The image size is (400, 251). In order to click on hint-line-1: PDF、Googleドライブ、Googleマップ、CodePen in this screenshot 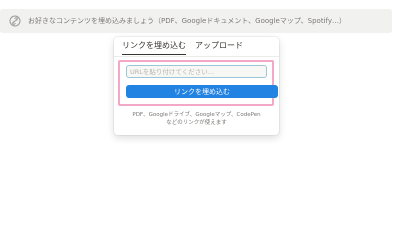, I will do `click(196, 115)`.